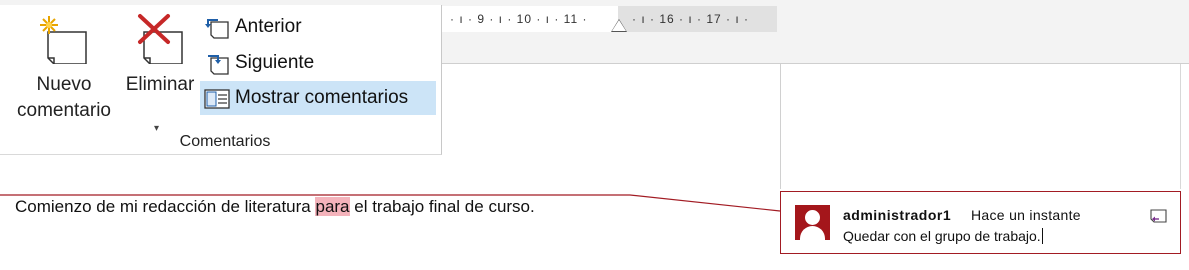 The height and width of the screenshot is (270, 1189). Describe the element at coordinates (225, 141) in the screenshot. I see `ribbon-group-label: Comentarios` at that location.